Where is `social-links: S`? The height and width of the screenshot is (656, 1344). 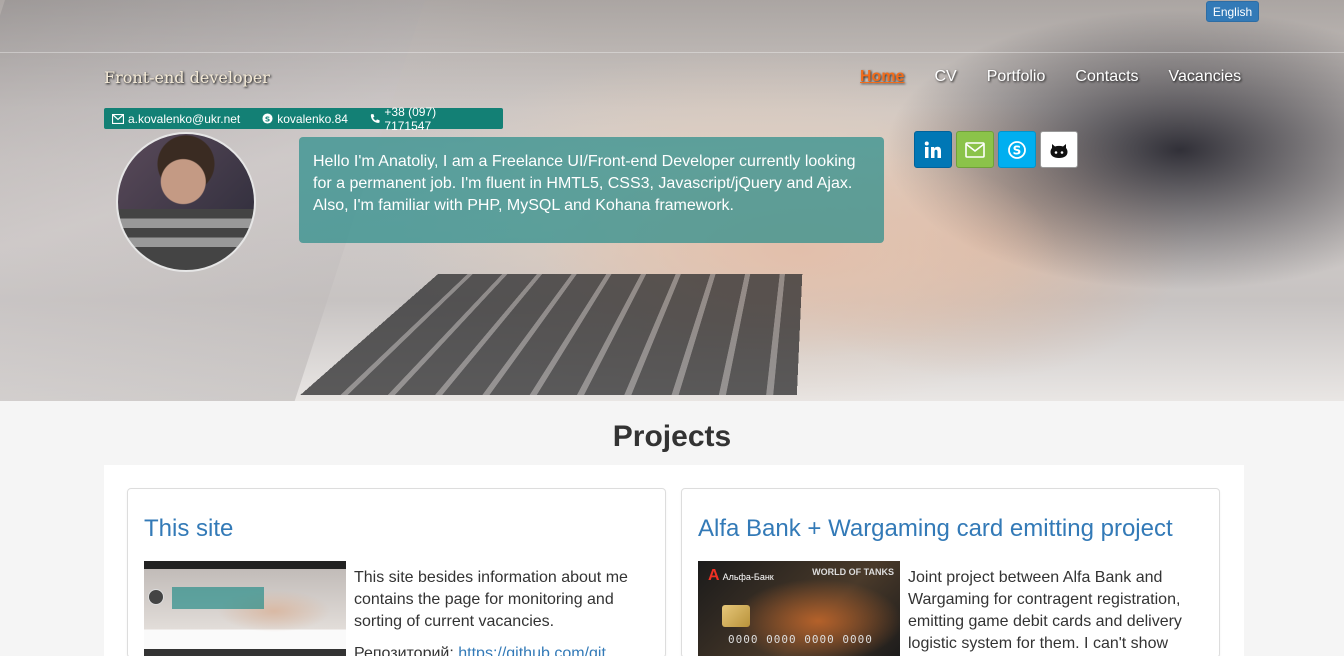
social-links: S is located at coordinates (996, 149).